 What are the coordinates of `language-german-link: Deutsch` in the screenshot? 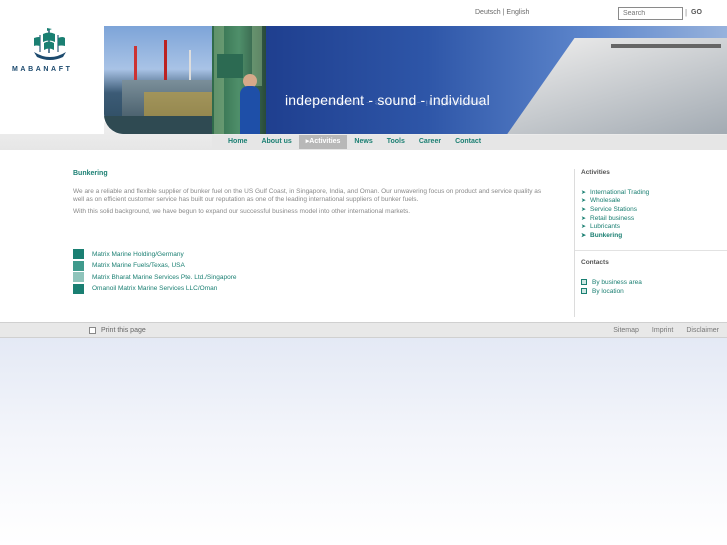 It's located at (488, 12).